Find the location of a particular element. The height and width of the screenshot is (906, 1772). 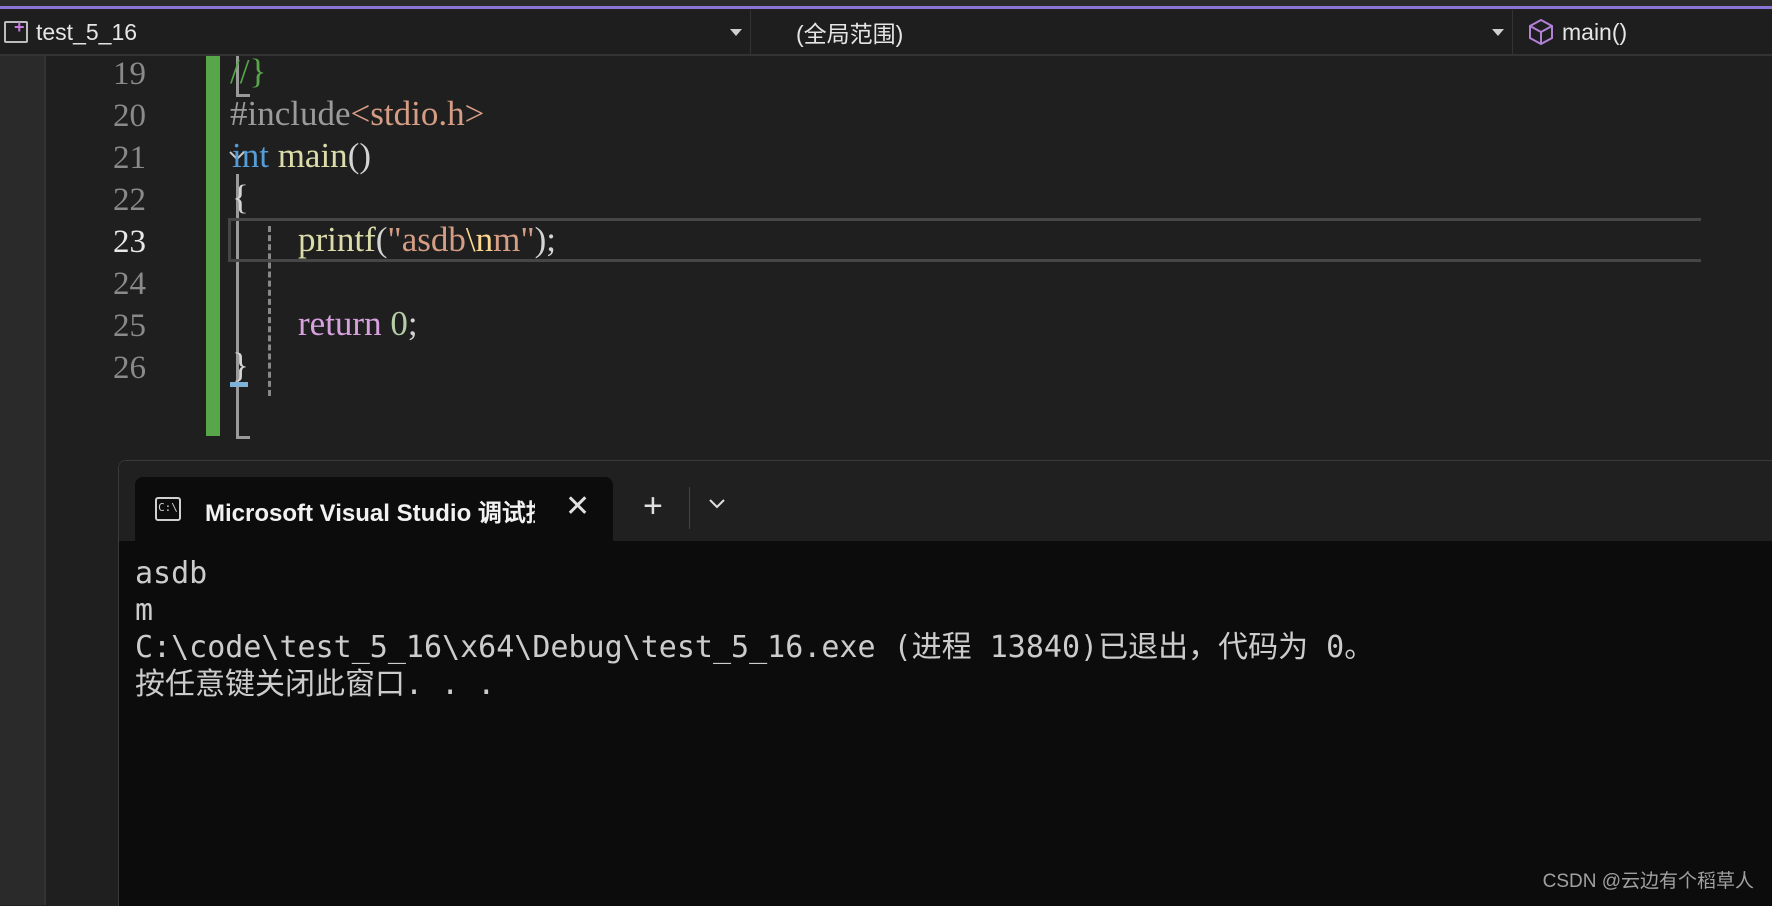

left-margin is located at coordinates (23, 480).